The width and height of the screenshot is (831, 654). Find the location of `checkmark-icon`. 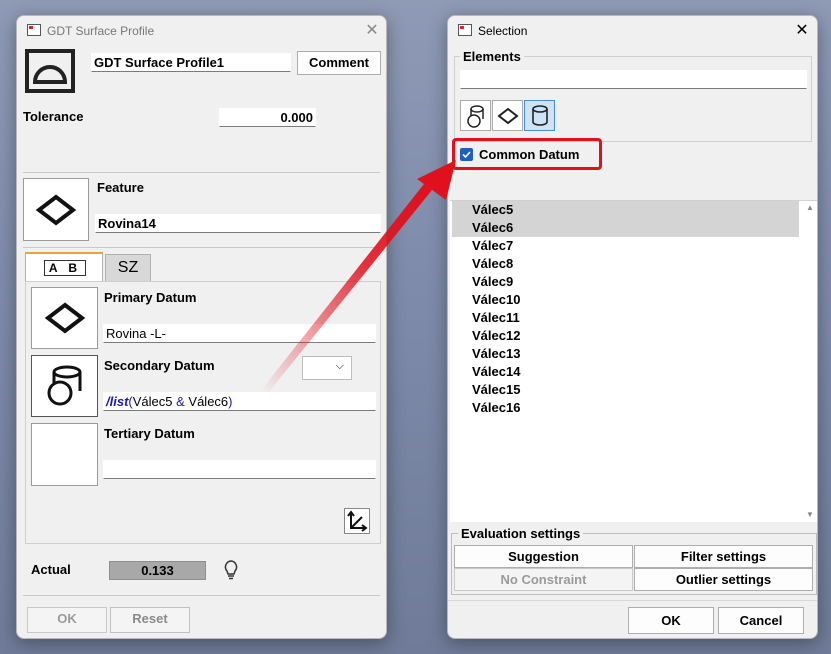

checkmark-icon is located at coordinates (466, 155).